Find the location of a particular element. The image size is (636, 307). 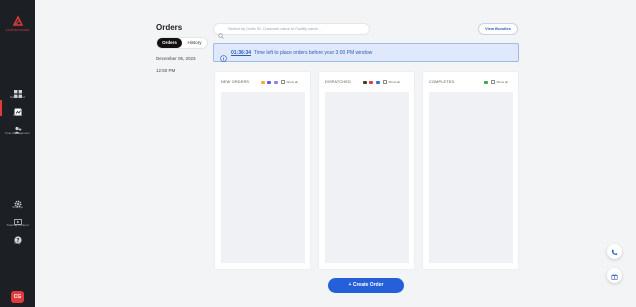

sidebar-item-label: Training Content is located at coordinates (17, 225).